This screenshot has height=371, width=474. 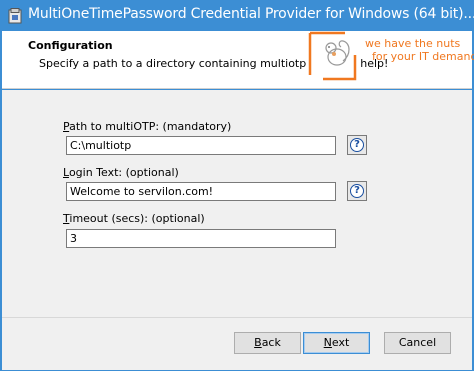 What do you see at coordinates (413, 43) in the screenshot?
I see `slogan-line-1: we have the nuts` at bounding box center [413, 43].